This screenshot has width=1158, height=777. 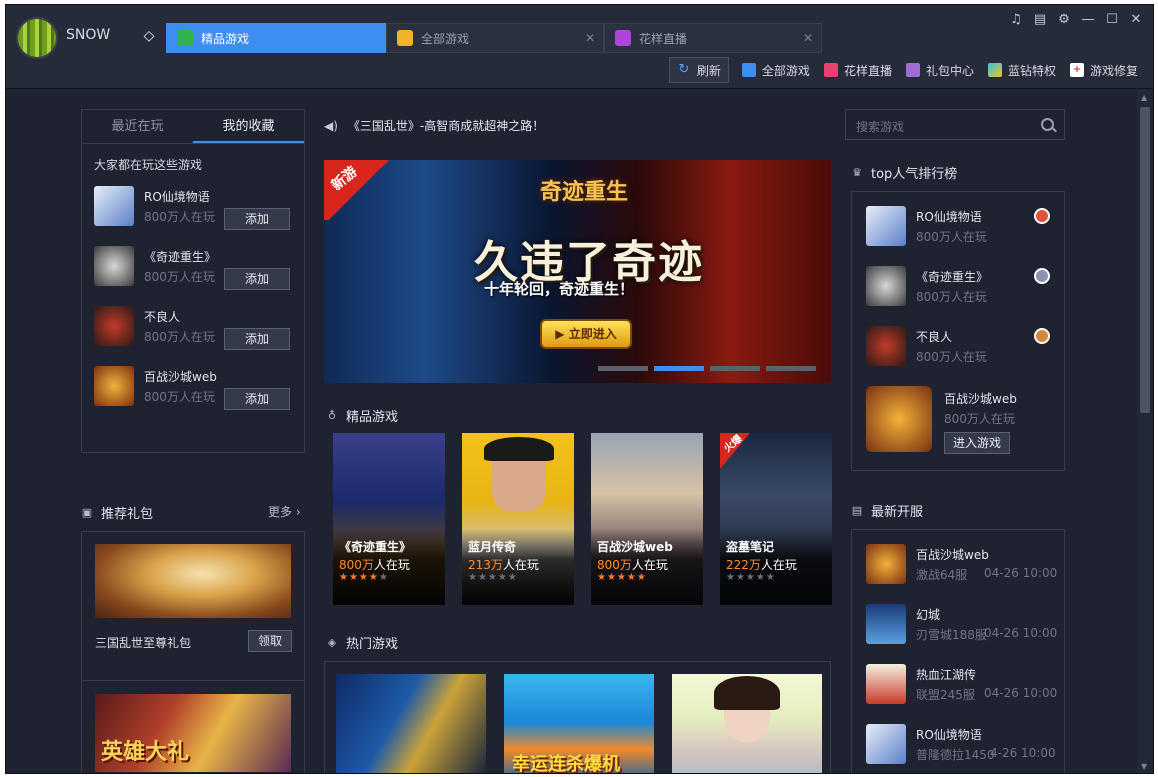 What do you see at coordinates (559, 289) in the screenshot?
I see `banner-slogan: 十年轮回，奇迹重生！` at bounding box center [559, 289].